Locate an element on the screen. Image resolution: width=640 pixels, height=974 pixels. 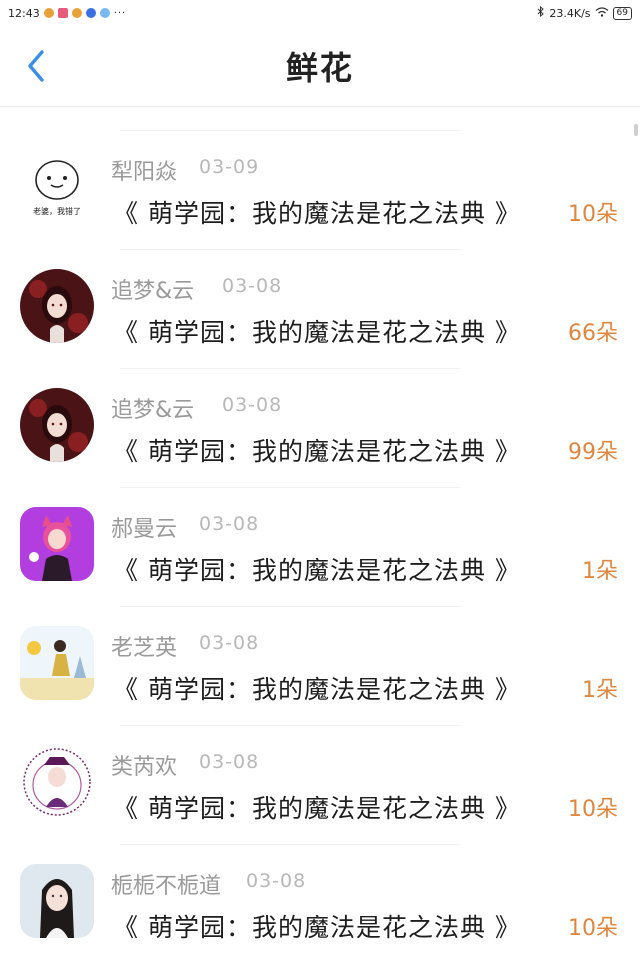
flower-count: 99朵 is located at coordinates (593, 452).